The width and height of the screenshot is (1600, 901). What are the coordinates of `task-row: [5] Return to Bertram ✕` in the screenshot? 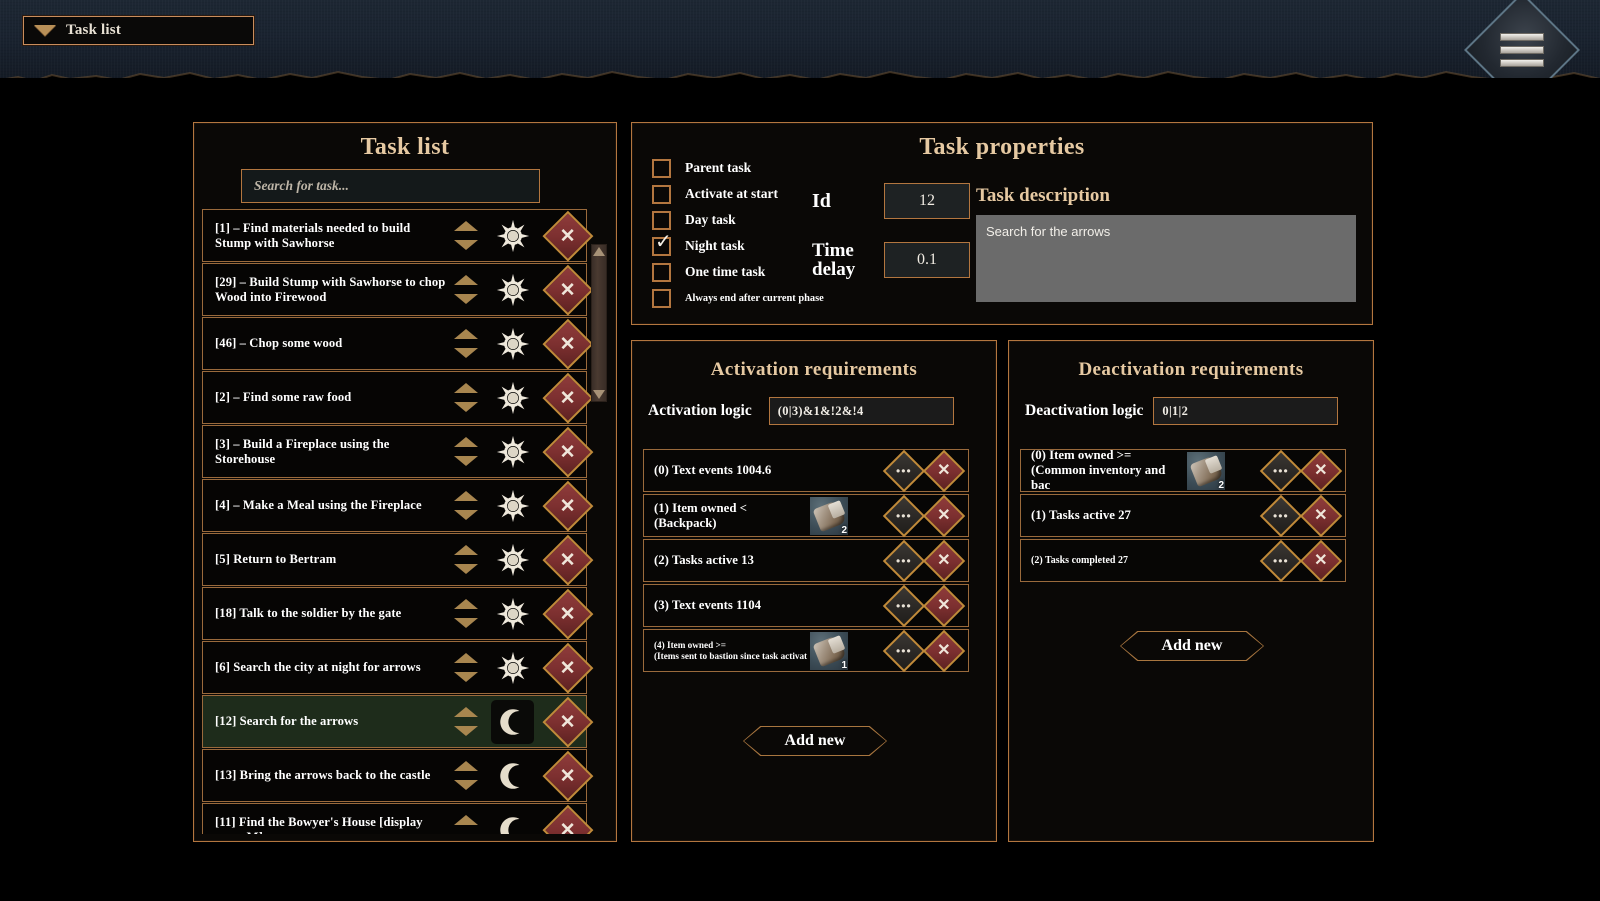 It's located at (398, 559).